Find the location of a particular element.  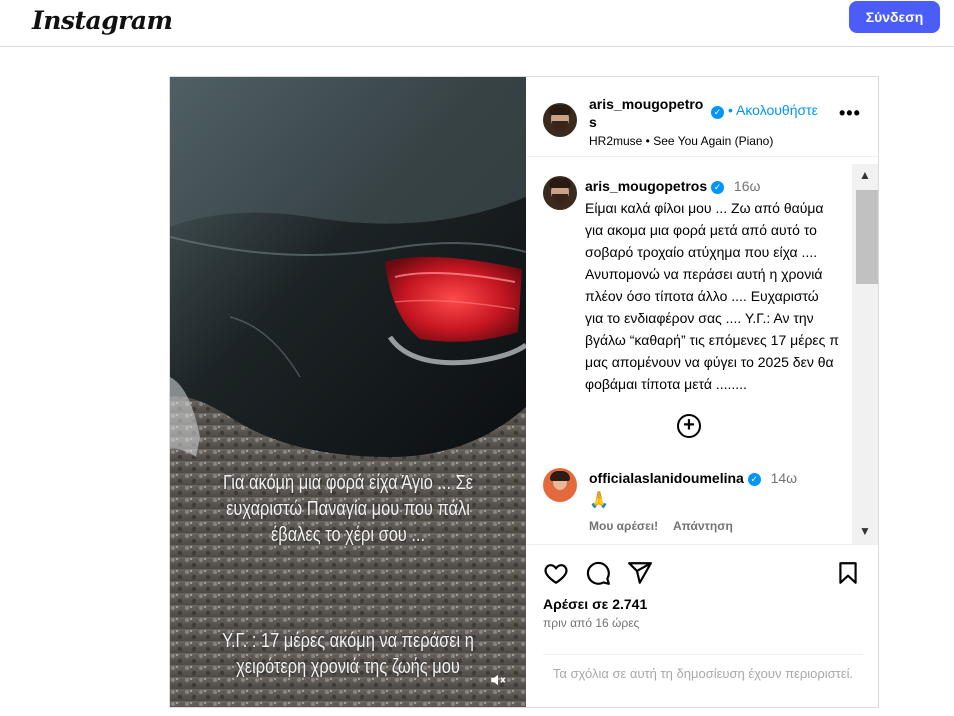

instagram-logo: Instagram is located at coordinates (102, 20).